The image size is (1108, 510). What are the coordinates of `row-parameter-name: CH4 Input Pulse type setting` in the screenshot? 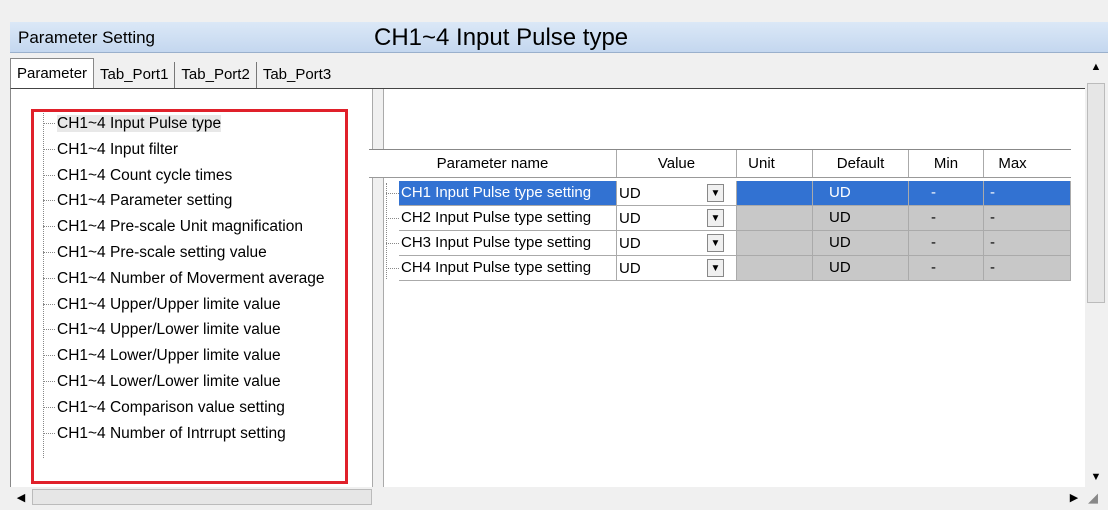 It's located at (508, 268).